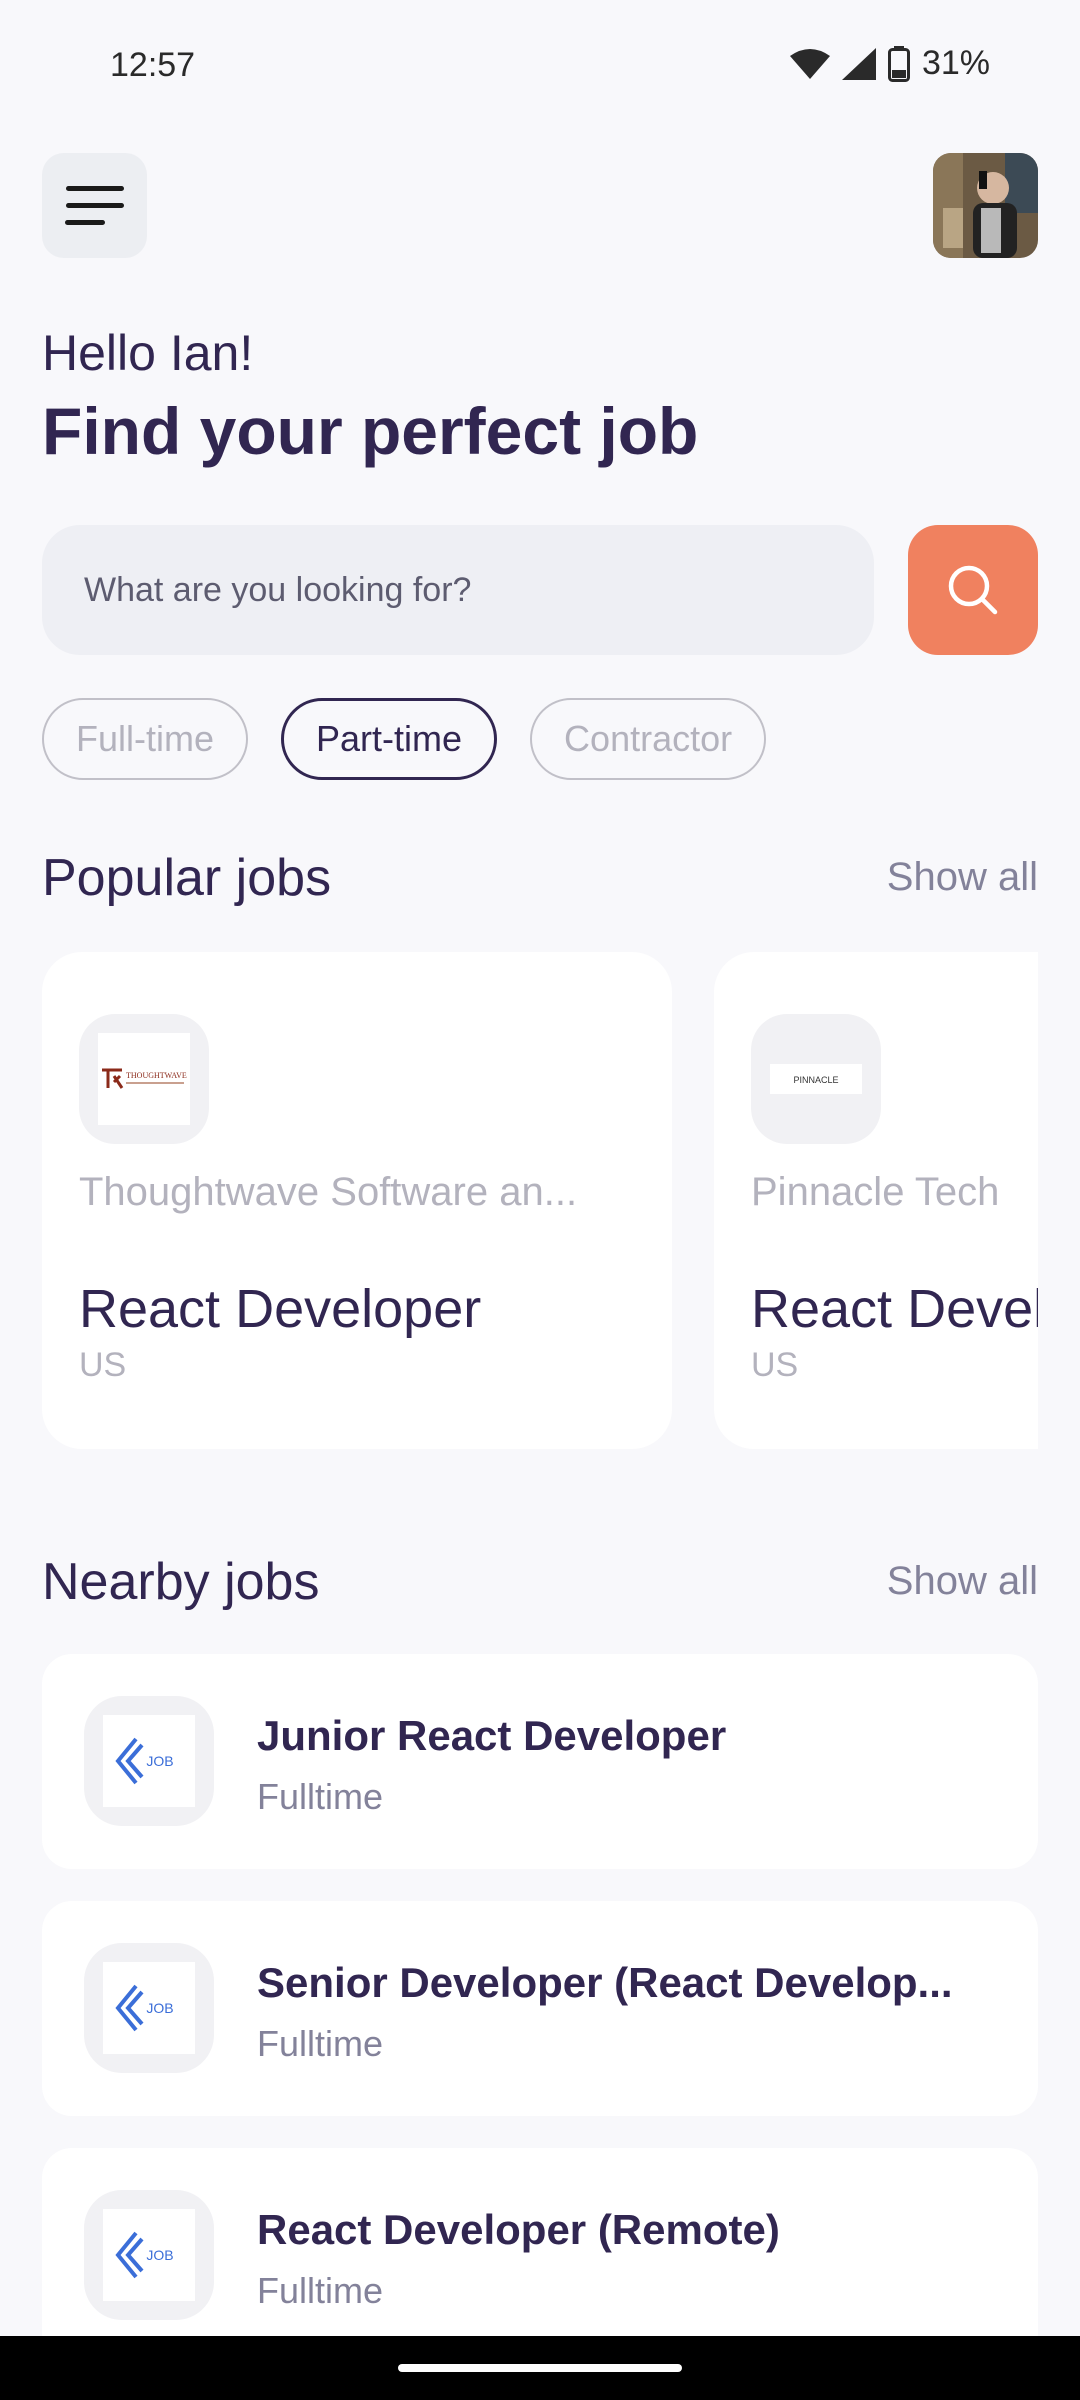 This screenshot has width=1080, height=2400. I want to click on nearby-job-card: JOB Junior React Developer Fulltime, so click(540, 1761).